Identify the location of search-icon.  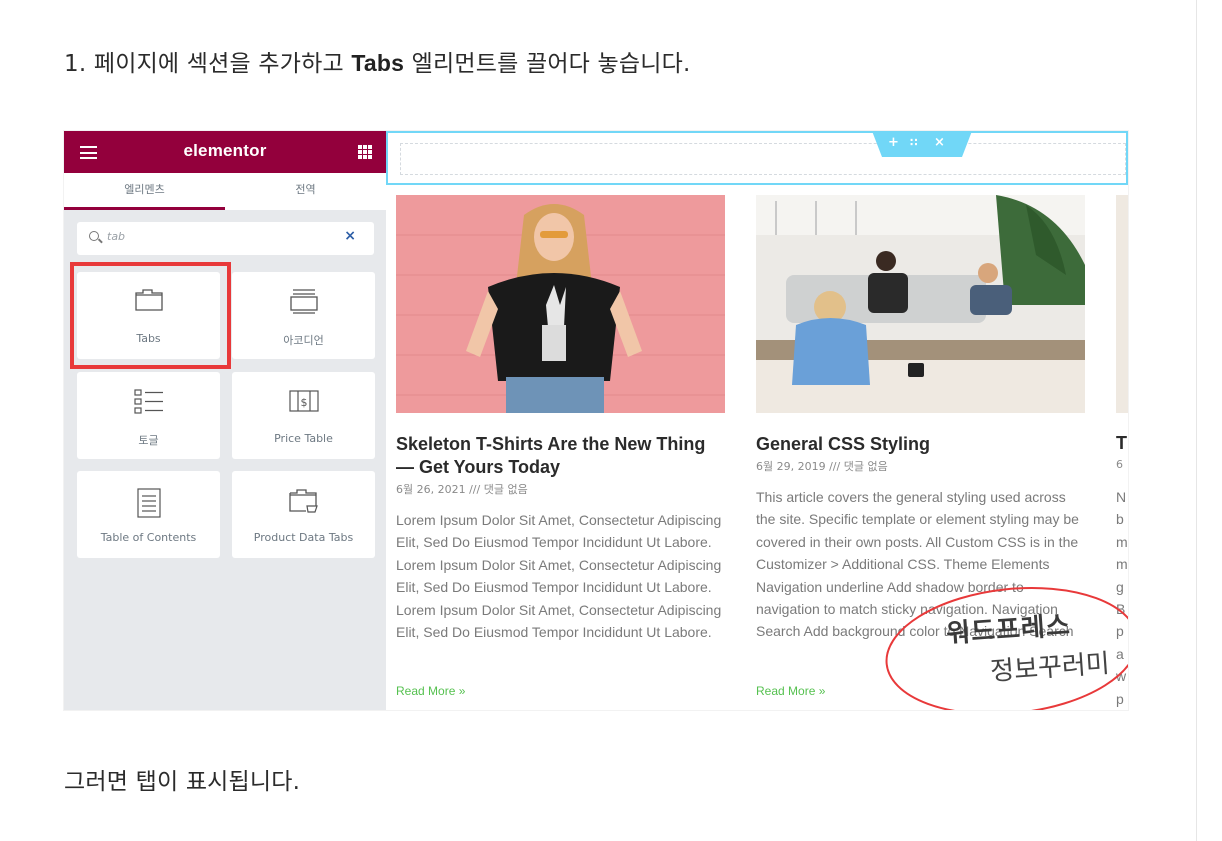
(94, 236).